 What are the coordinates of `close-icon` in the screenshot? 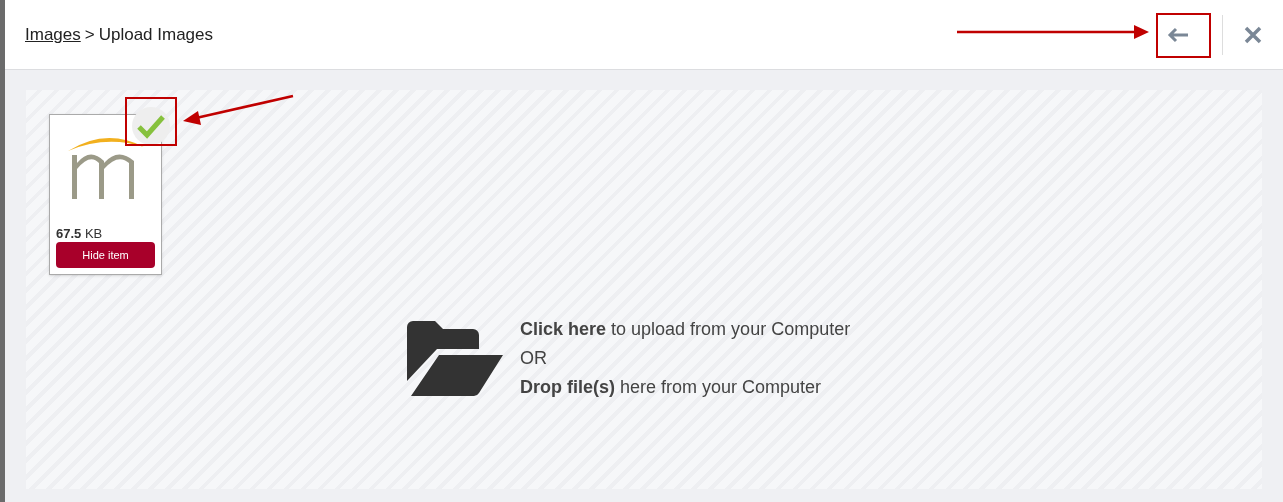 It's located at (1253, 34).